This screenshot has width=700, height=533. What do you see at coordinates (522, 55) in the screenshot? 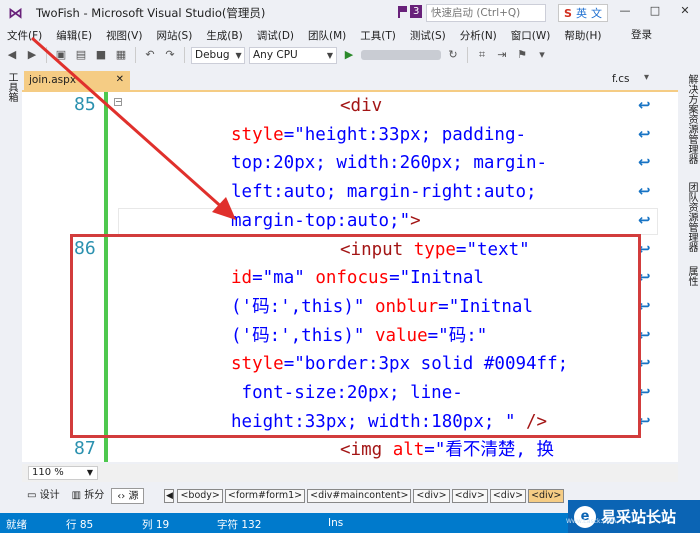
I see `bookmark-icon: ⚑` at bounding box center [522, 55].